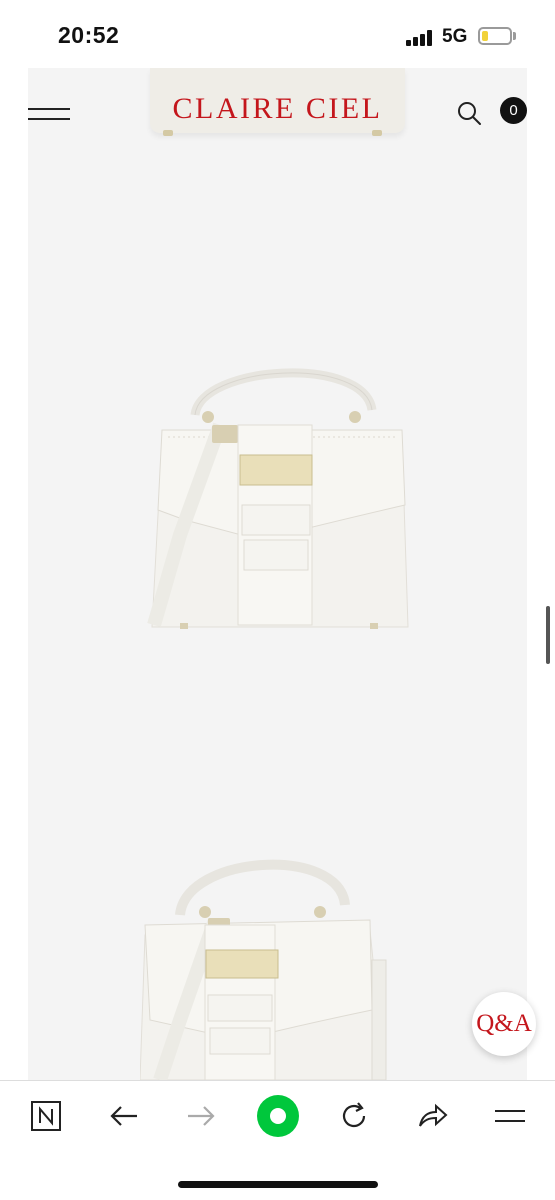 This screenshot has height=1200, width=555. Describe the element at coordinates (354, 1116) in the screenshot. I see `reload-icon` at that location.